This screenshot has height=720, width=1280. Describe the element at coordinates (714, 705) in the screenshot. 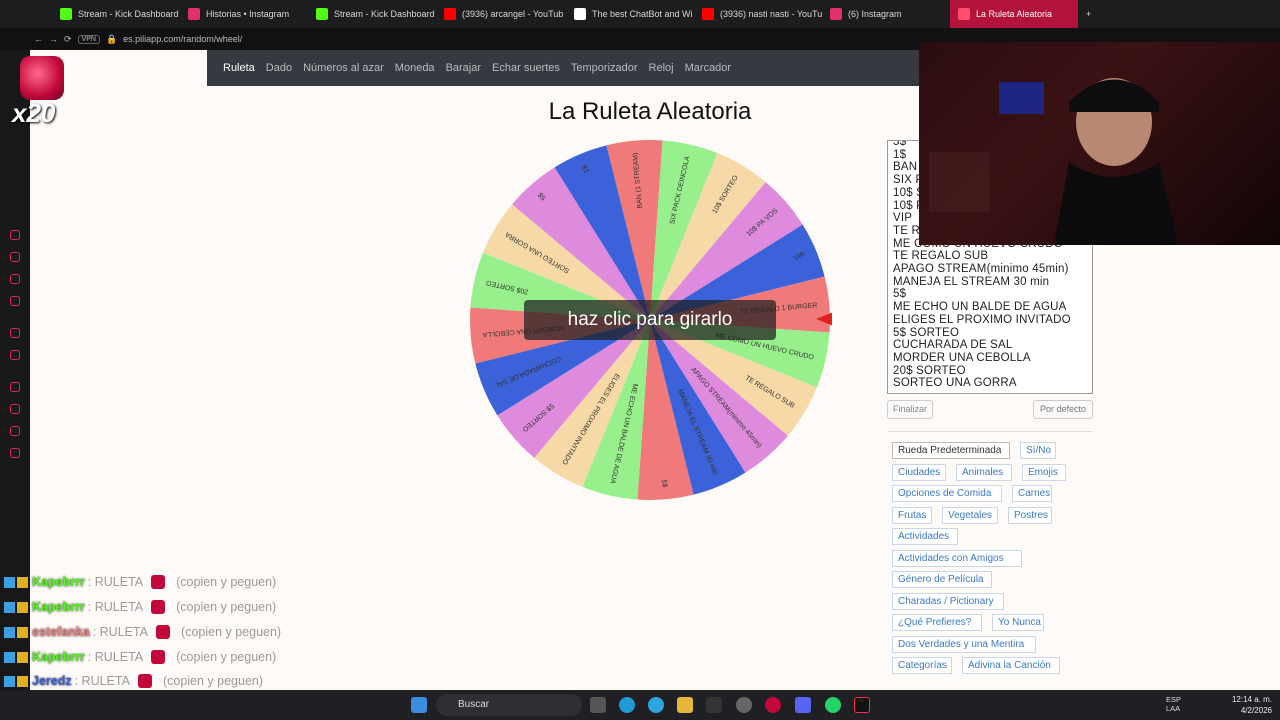

I see `capcut-icon` at that location.